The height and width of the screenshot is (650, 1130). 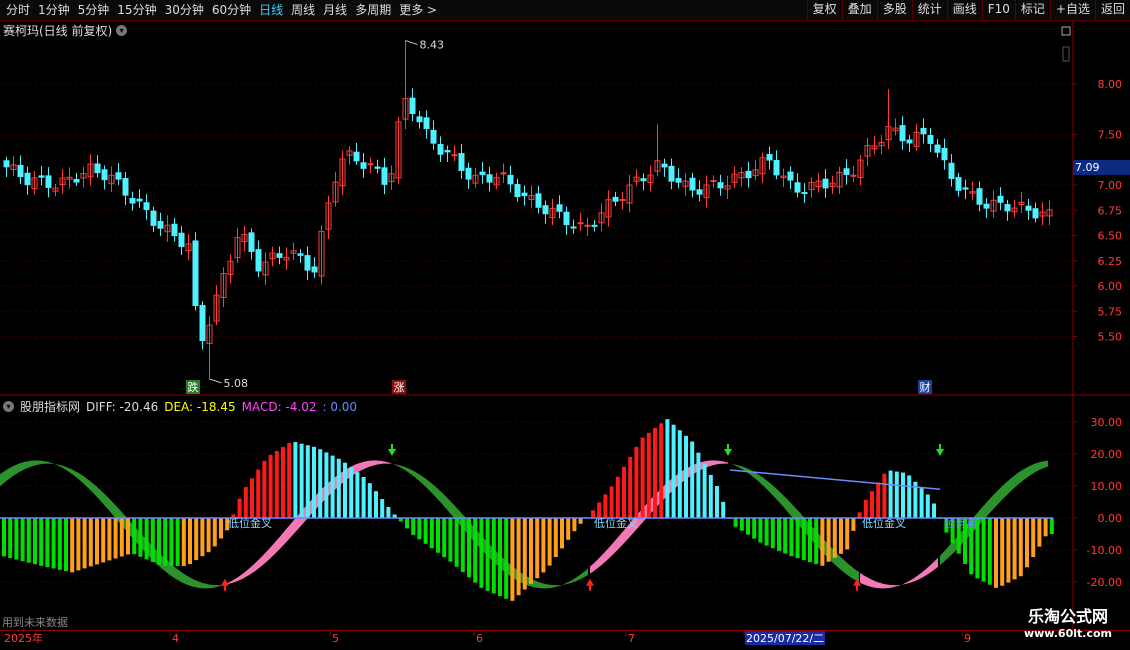 What do you see at coordinates (1112, 10) in the screenshot?
I see `toolbar-button: 返回` at bounding box center [1112, 10].